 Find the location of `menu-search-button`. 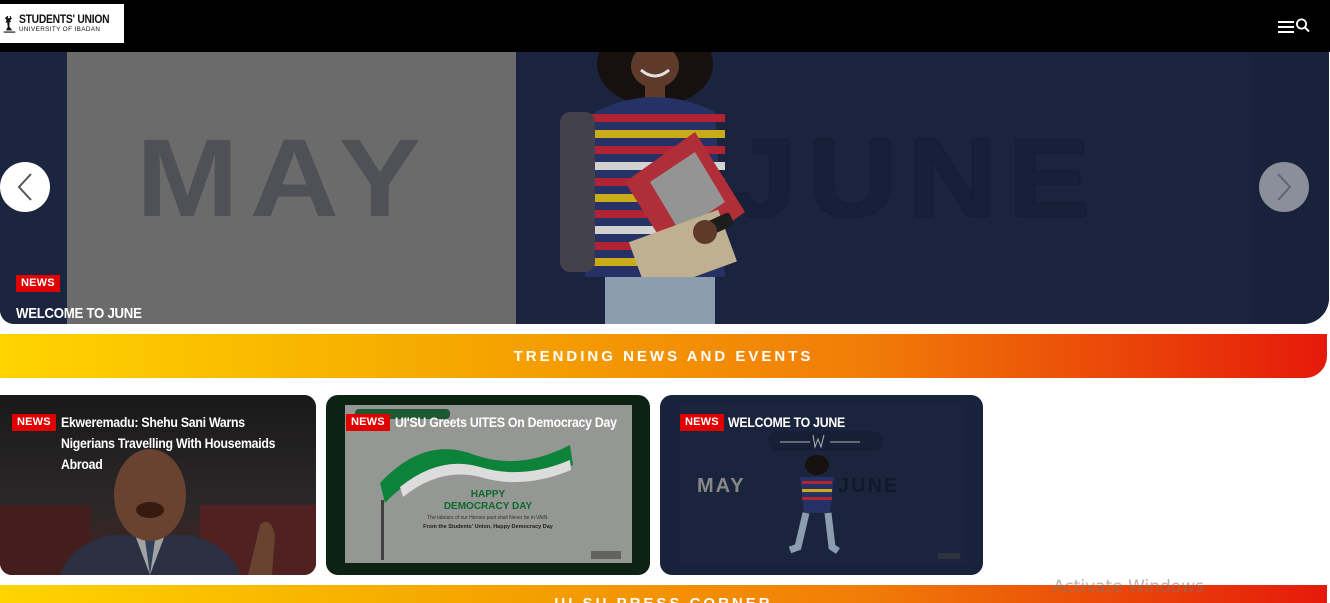

menu-search-button is located at coordinates (1294, 26).